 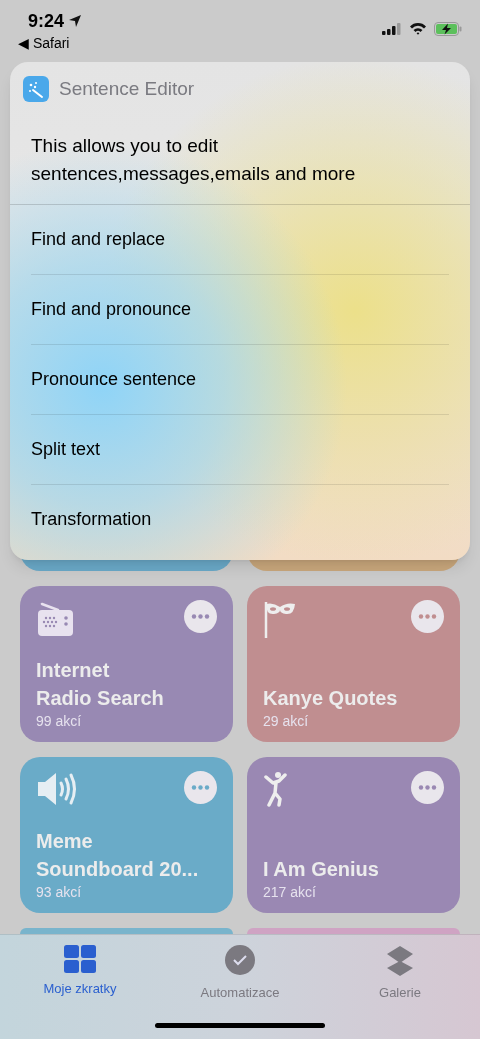 I want to click on signal-icon, so click(x=392, y=28).